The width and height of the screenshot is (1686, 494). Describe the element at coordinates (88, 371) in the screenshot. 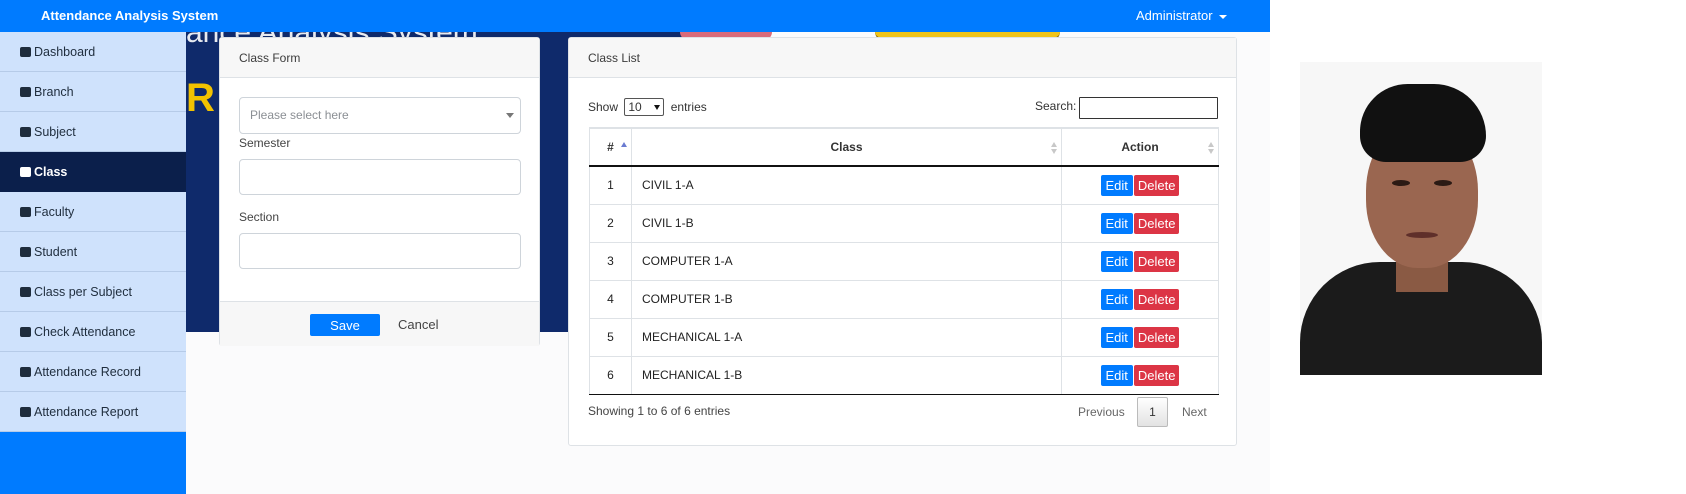

I see `sidebar-item-label: Attendance Record` at that location.